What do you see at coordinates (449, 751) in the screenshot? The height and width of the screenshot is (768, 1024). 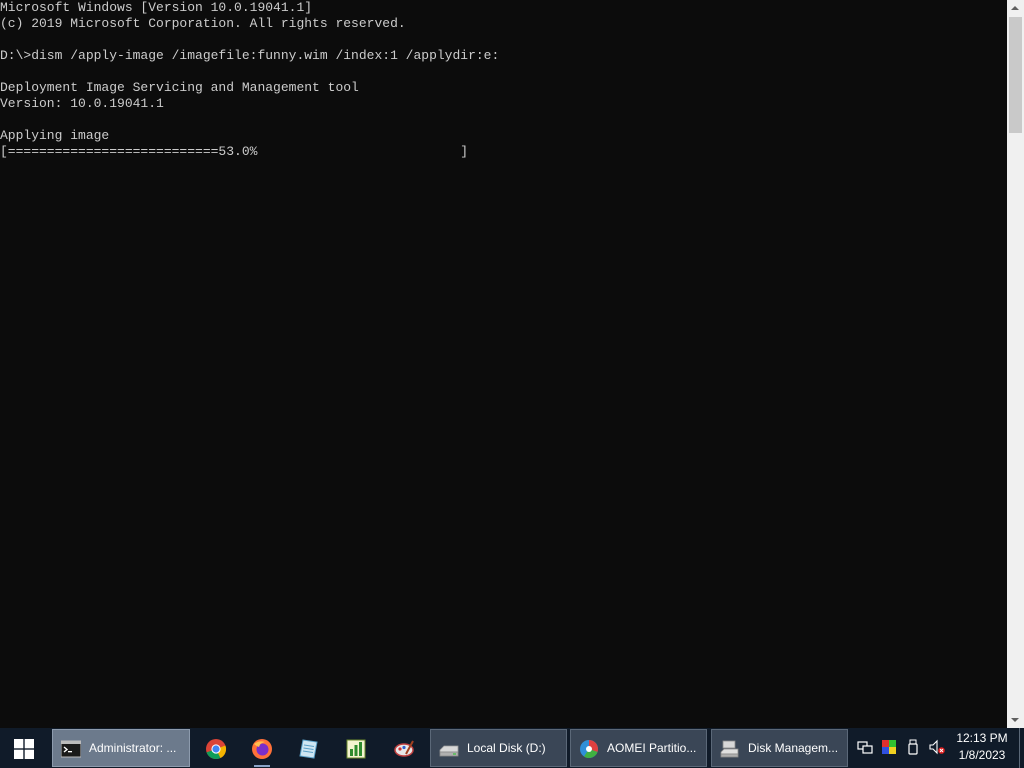 I see `drive-icon` at bounding box center [449, 751].